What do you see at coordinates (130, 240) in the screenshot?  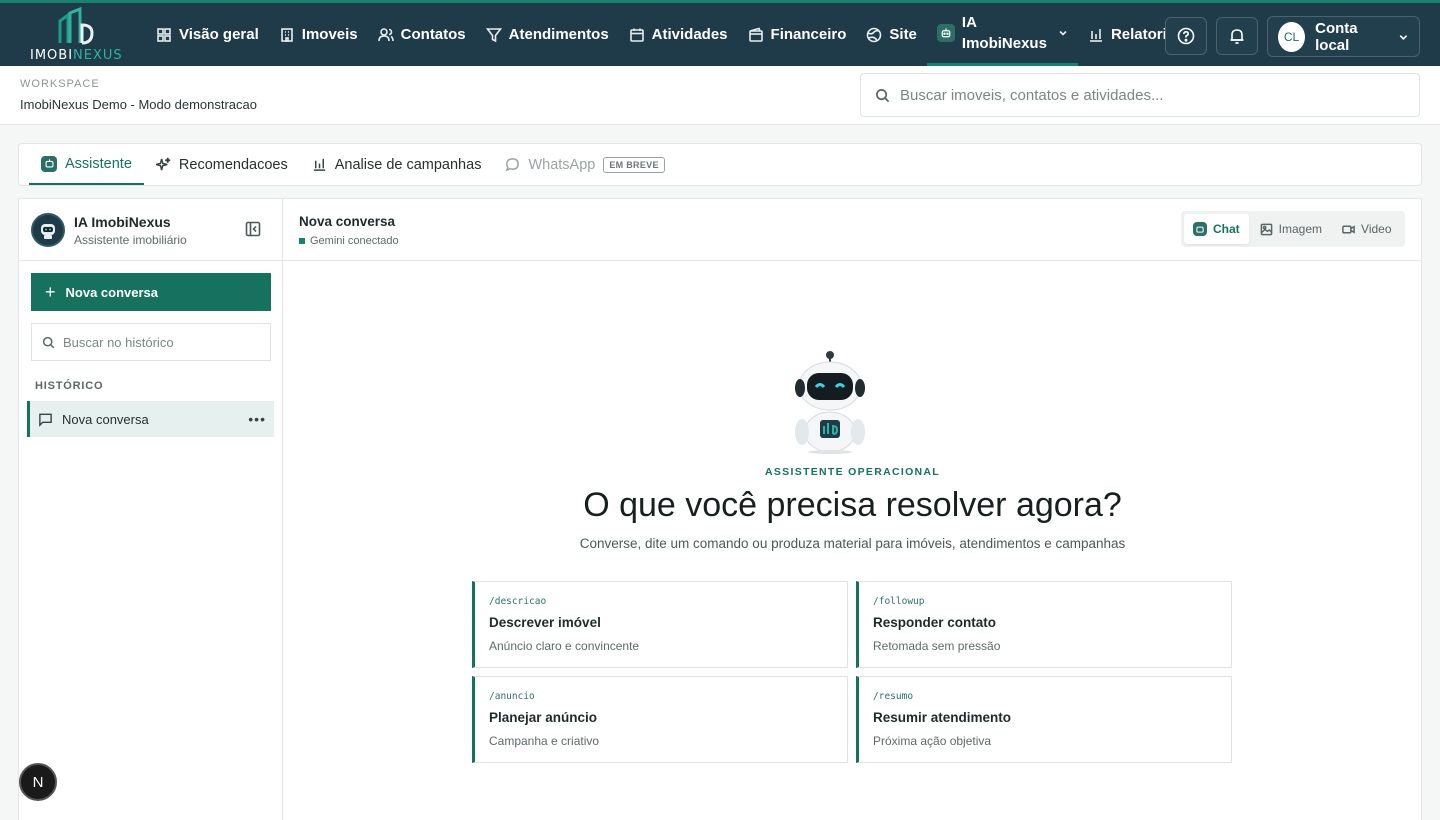 I see `sidebar-subtitle: Assistente imobiliário` at bounding box center [130, 240].